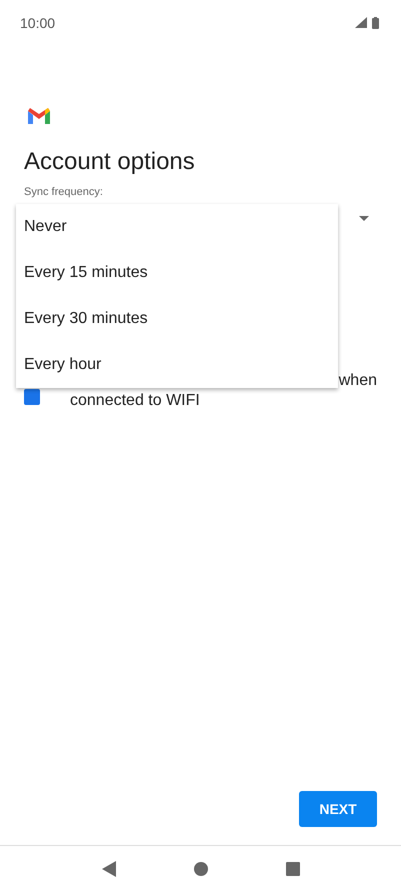  I want to click on back-icon, so click(109, 869).